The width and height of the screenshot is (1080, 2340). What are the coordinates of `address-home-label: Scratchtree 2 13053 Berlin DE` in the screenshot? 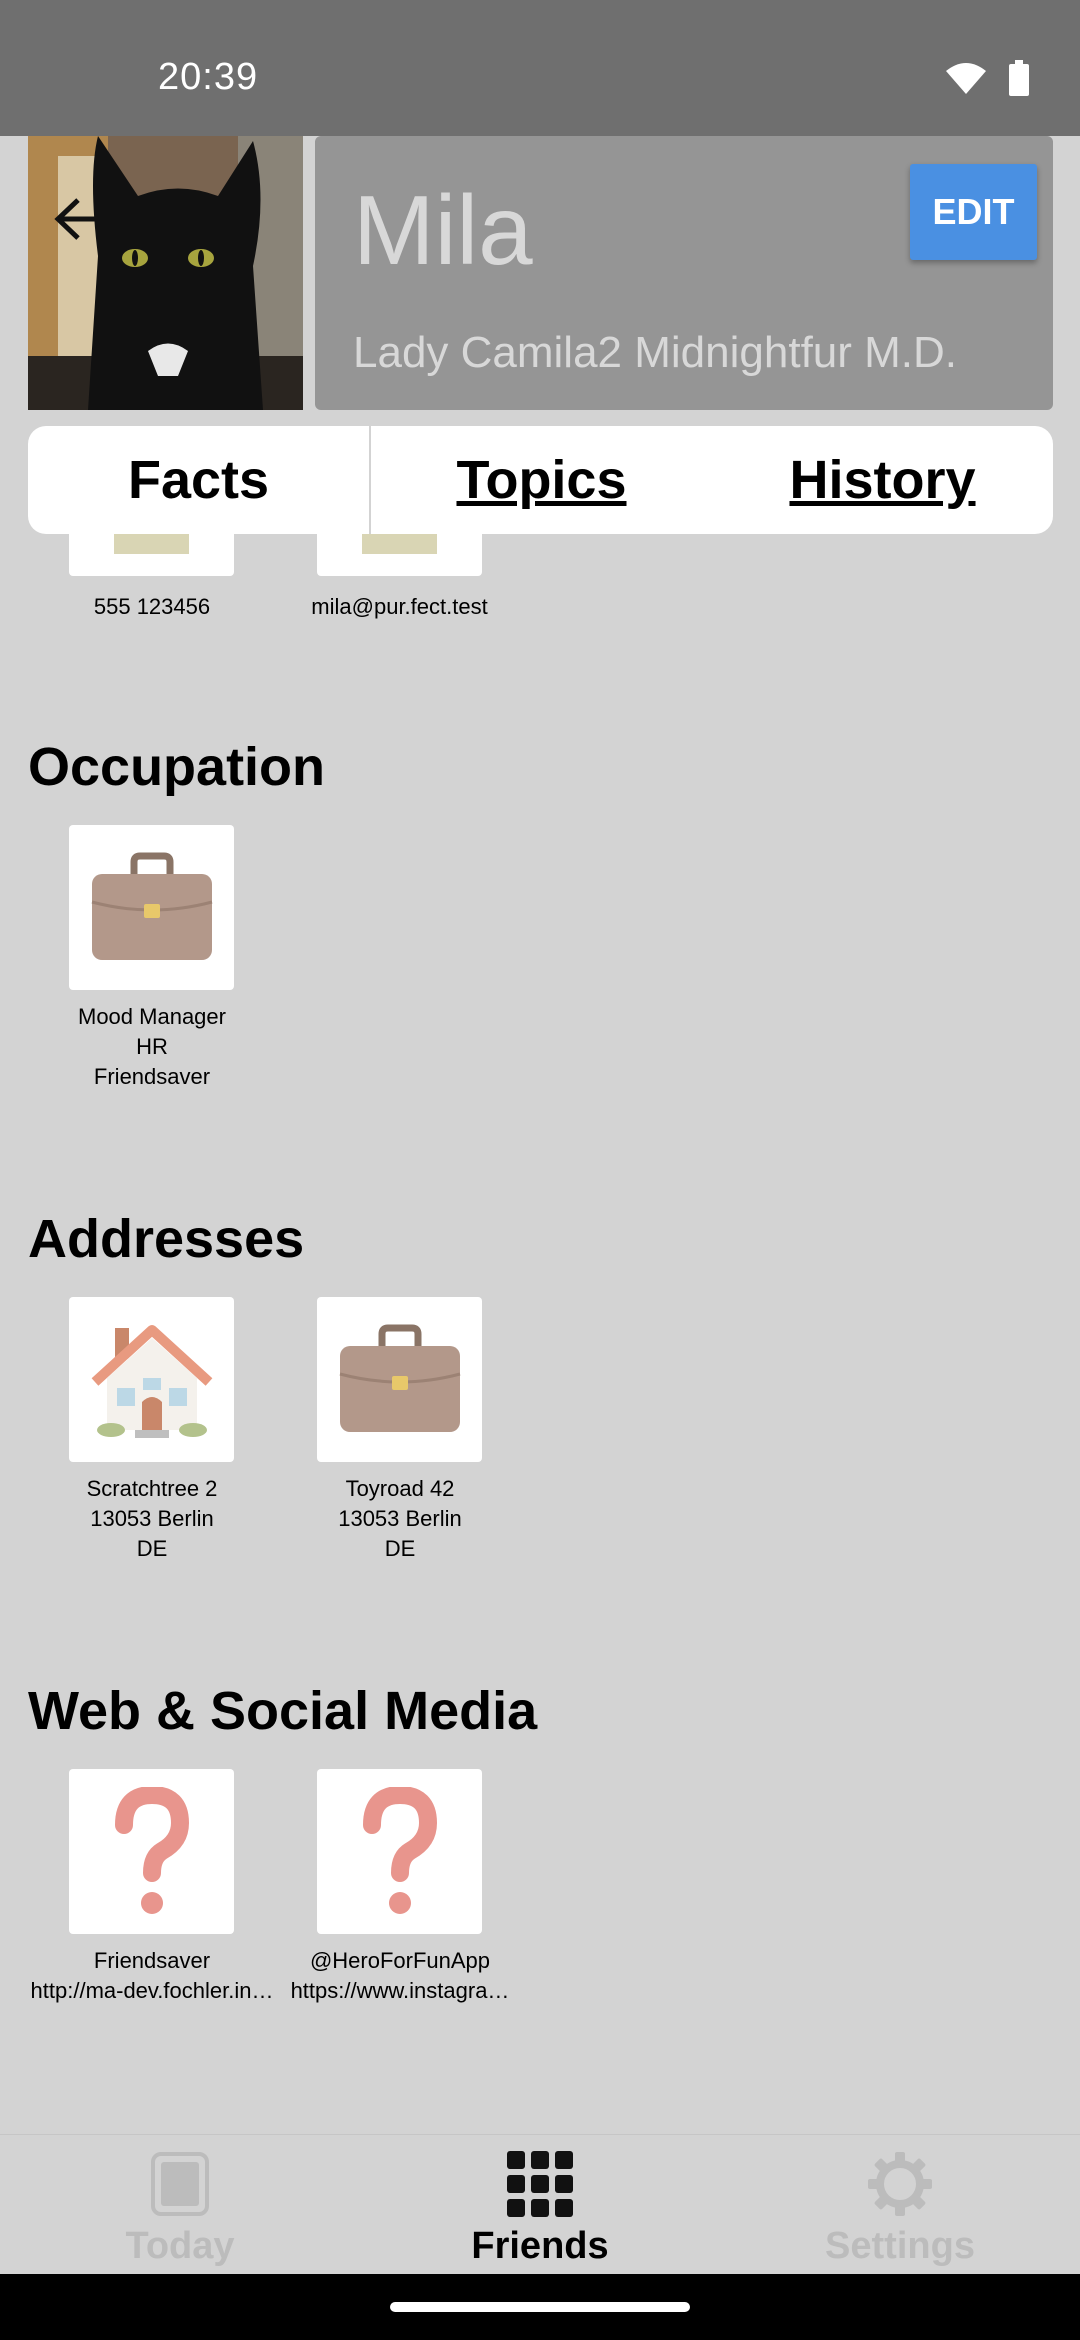 It's located at (152, 1519).